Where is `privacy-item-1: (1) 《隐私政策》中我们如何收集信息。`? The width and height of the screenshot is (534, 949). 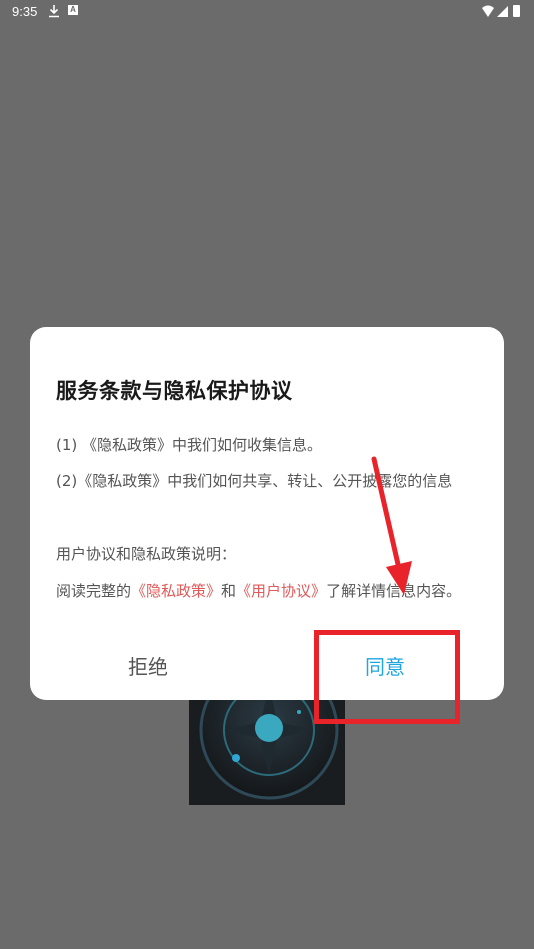 privacy-item-1: (1) 《隐私政策》中我们如何收集信息。 is located at coordinates (189, 445).